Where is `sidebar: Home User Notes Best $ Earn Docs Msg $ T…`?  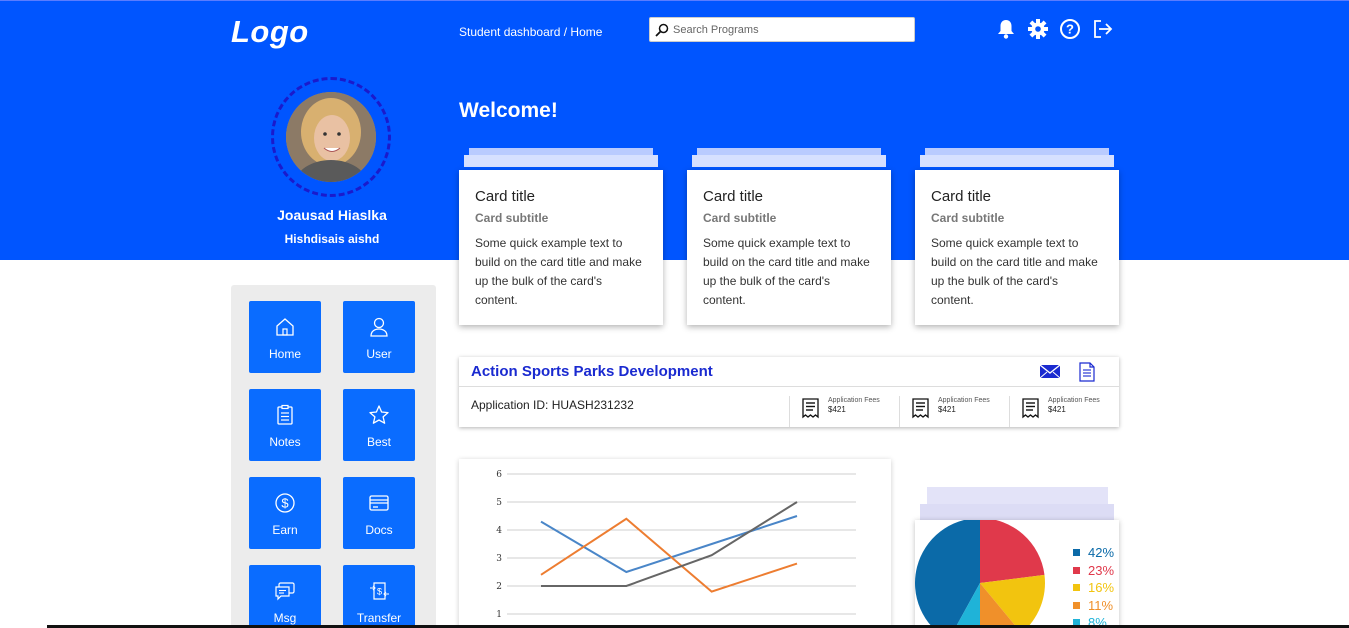
sidebar: Home User Notes Best $ Earn Docs Msg $ T… is located at coordinates (333, 456).